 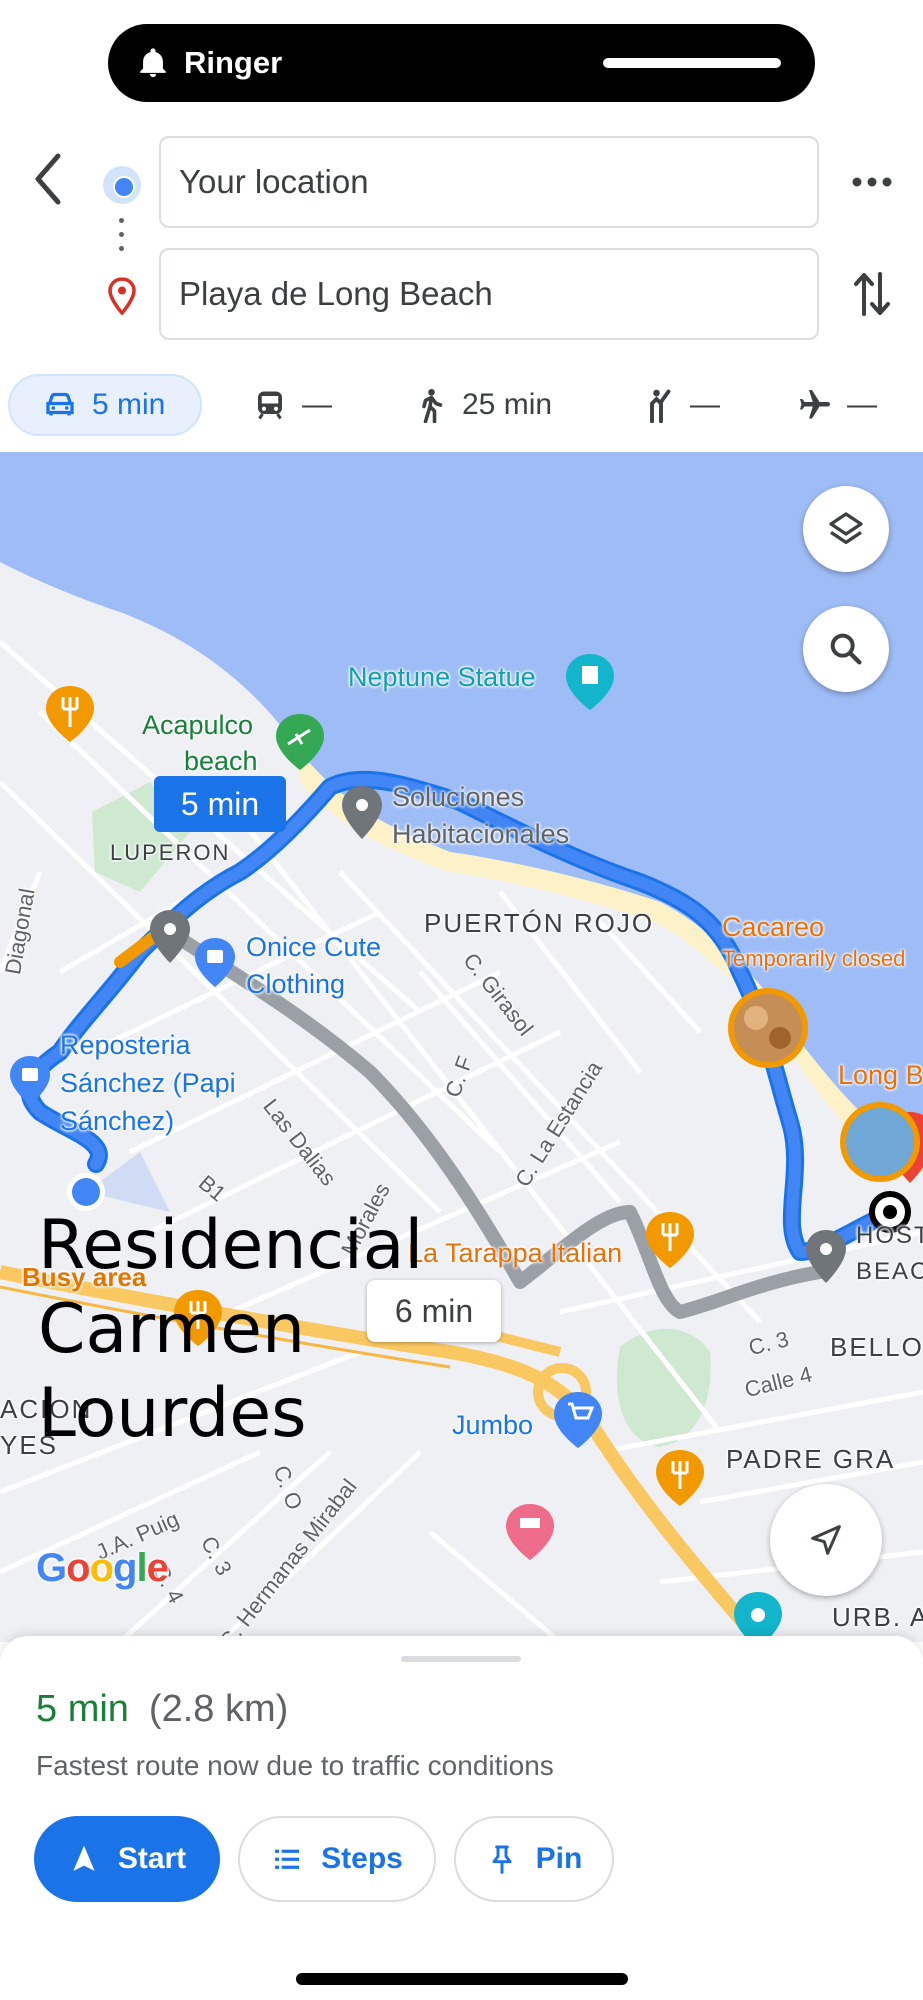 I want to click on map-label: Jumbo, so click(x=492, y=1425).